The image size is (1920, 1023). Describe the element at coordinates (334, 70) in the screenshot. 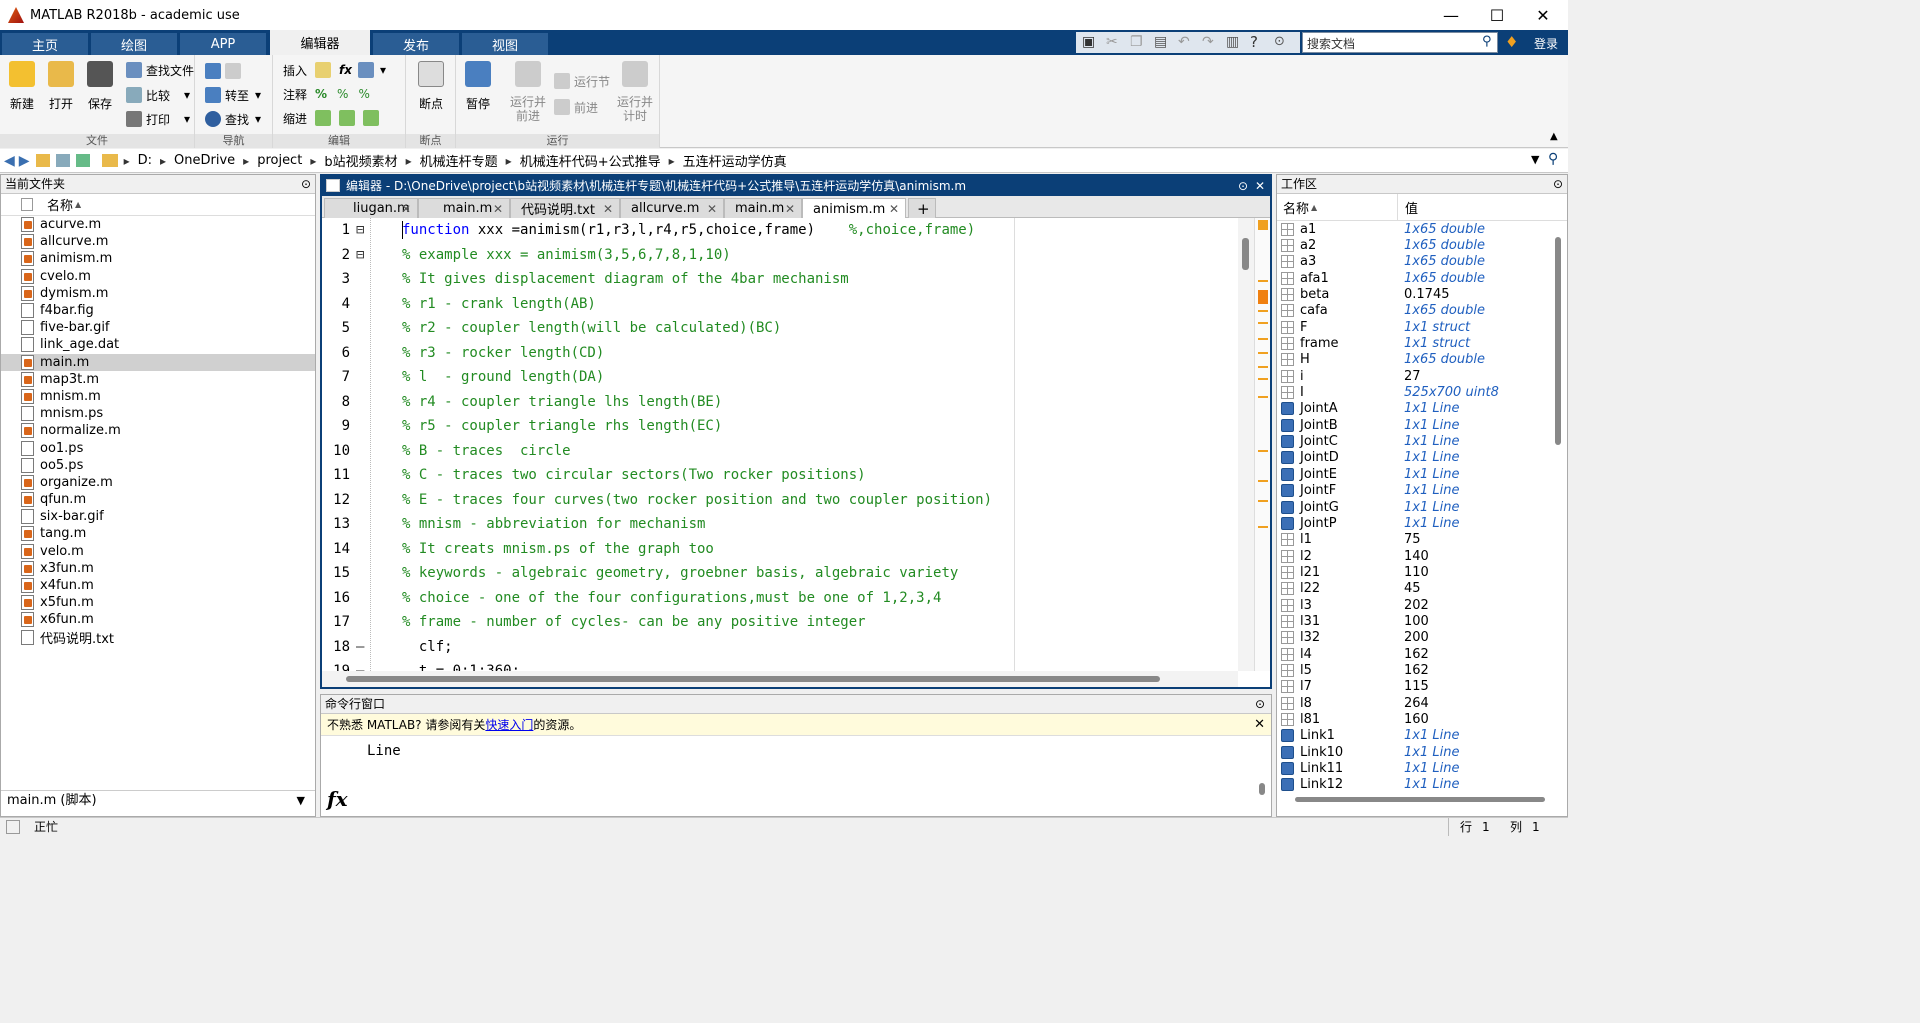

I see `insert-button: 插入 fx ▾` at that location.